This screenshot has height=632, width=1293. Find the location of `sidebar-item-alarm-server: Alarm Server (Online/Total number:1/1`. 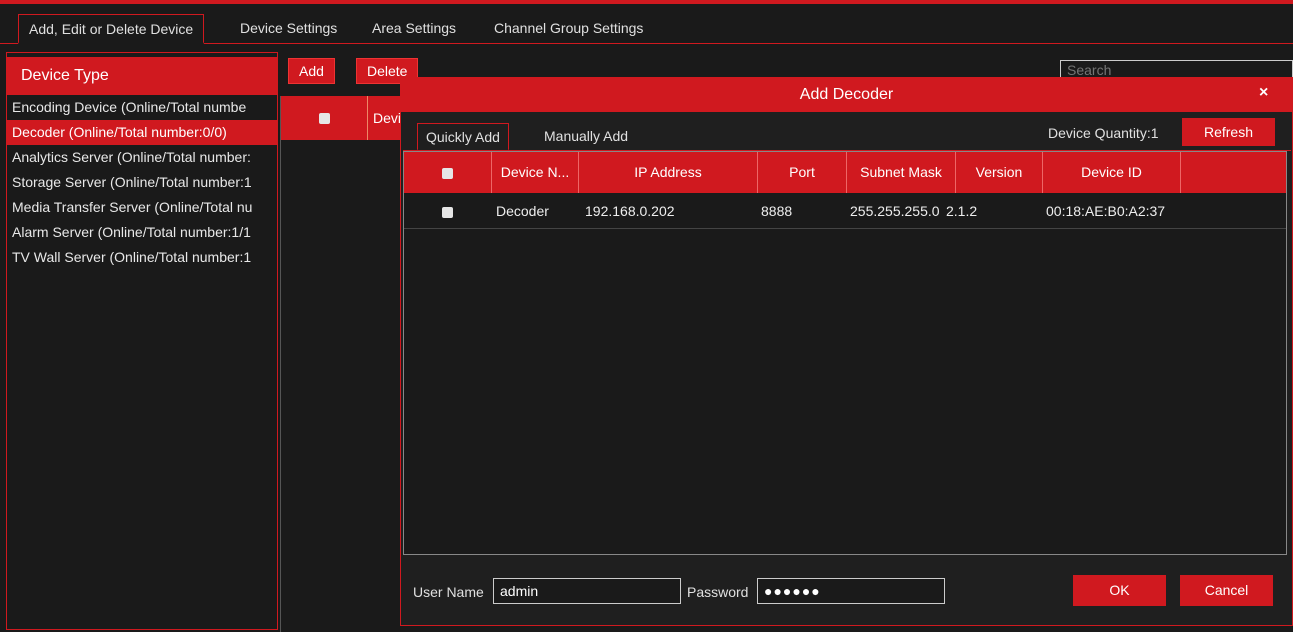

sidebar-item-alarm-server: Alarm Server (Online/Total number:1/1 is located at coordinates (142, 232).